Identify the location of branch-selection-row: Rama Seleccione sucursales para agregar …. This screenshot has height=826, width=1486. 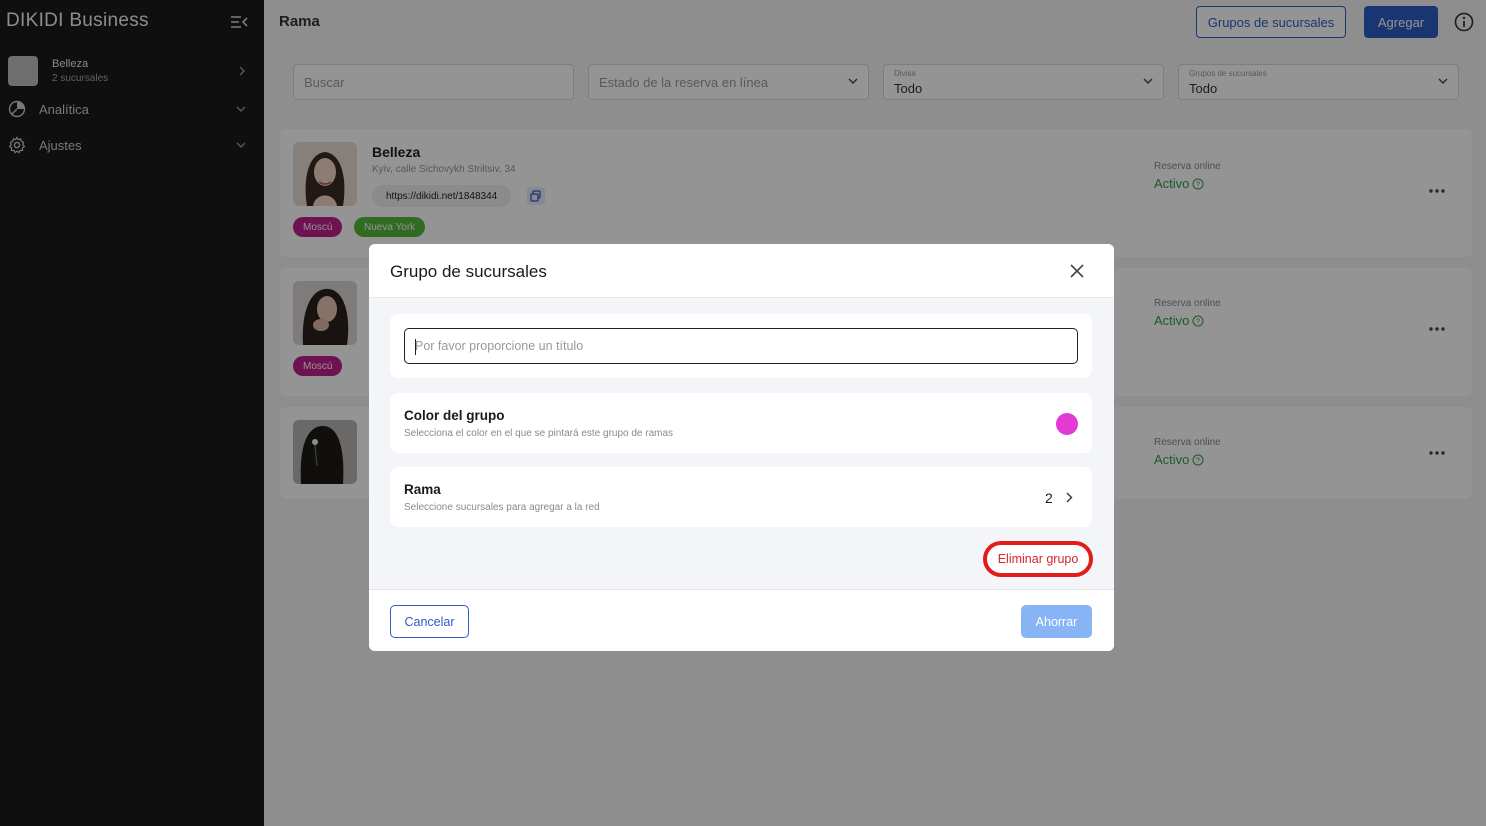
(741, 497).